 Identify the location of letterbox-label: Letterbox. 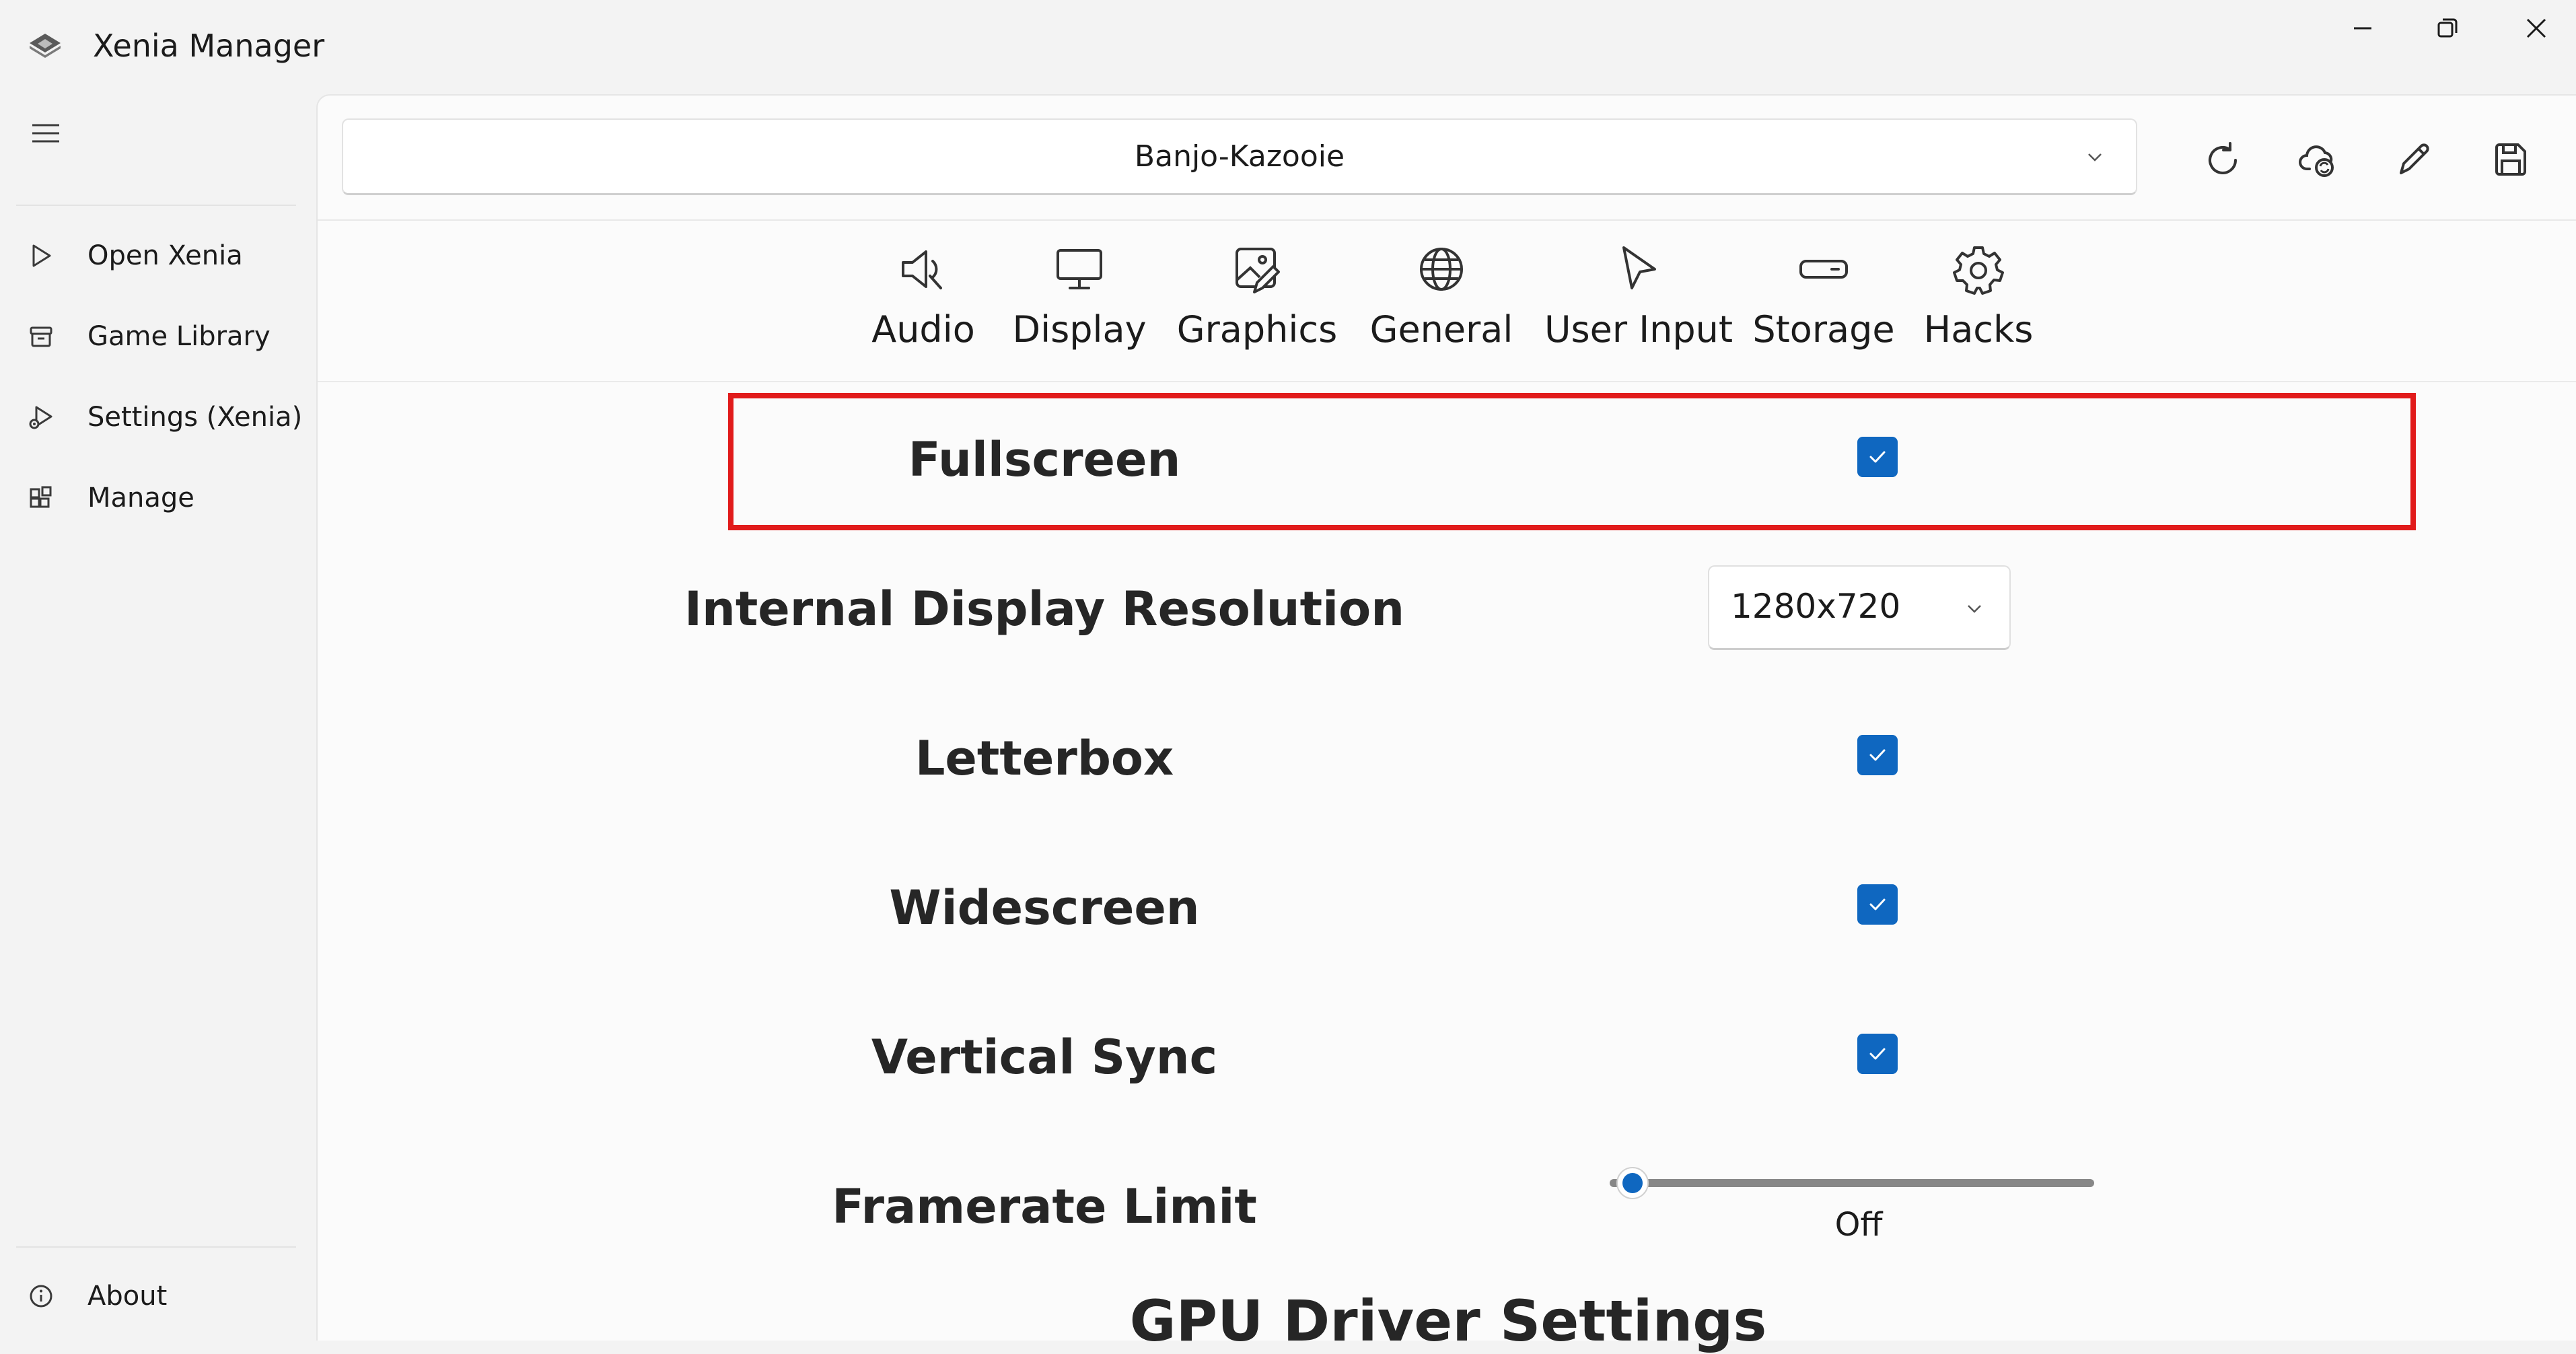
(1044, 758).